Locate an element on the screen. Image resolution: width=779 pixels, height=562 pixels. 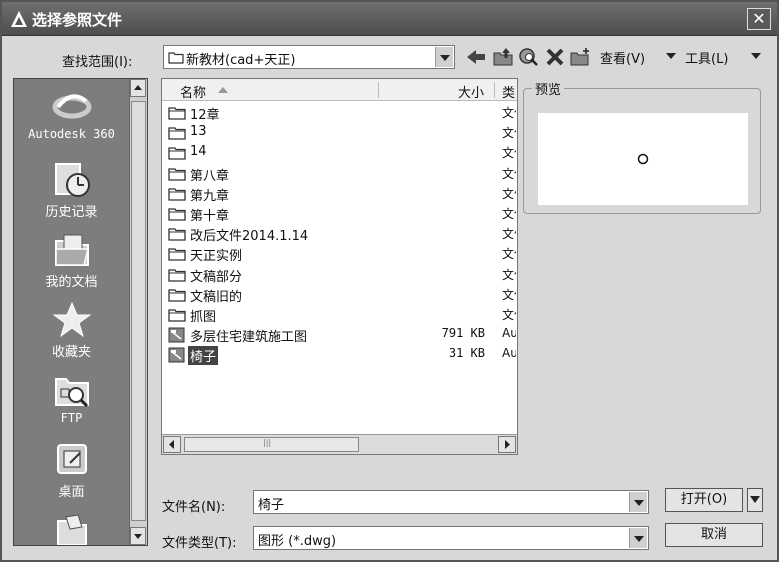
scroll-down-button is located at coordinates (138, 536).